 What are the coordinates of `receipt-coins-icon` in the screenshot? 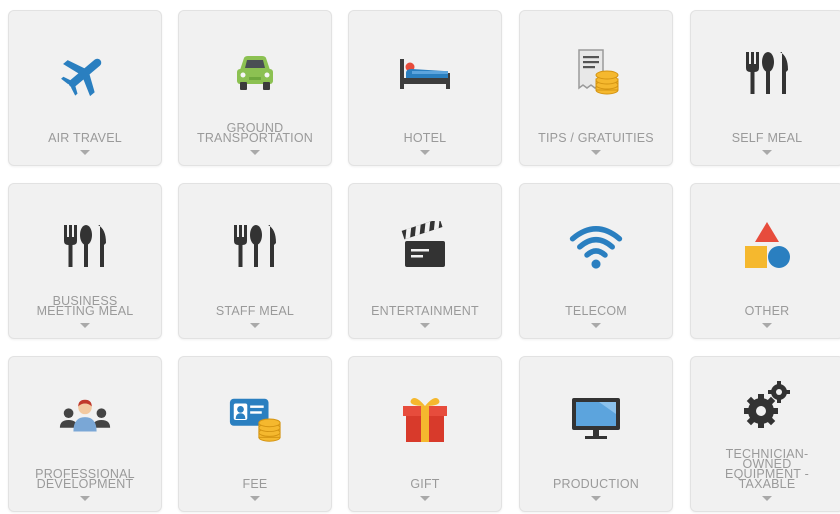 It's located at (596, 73).